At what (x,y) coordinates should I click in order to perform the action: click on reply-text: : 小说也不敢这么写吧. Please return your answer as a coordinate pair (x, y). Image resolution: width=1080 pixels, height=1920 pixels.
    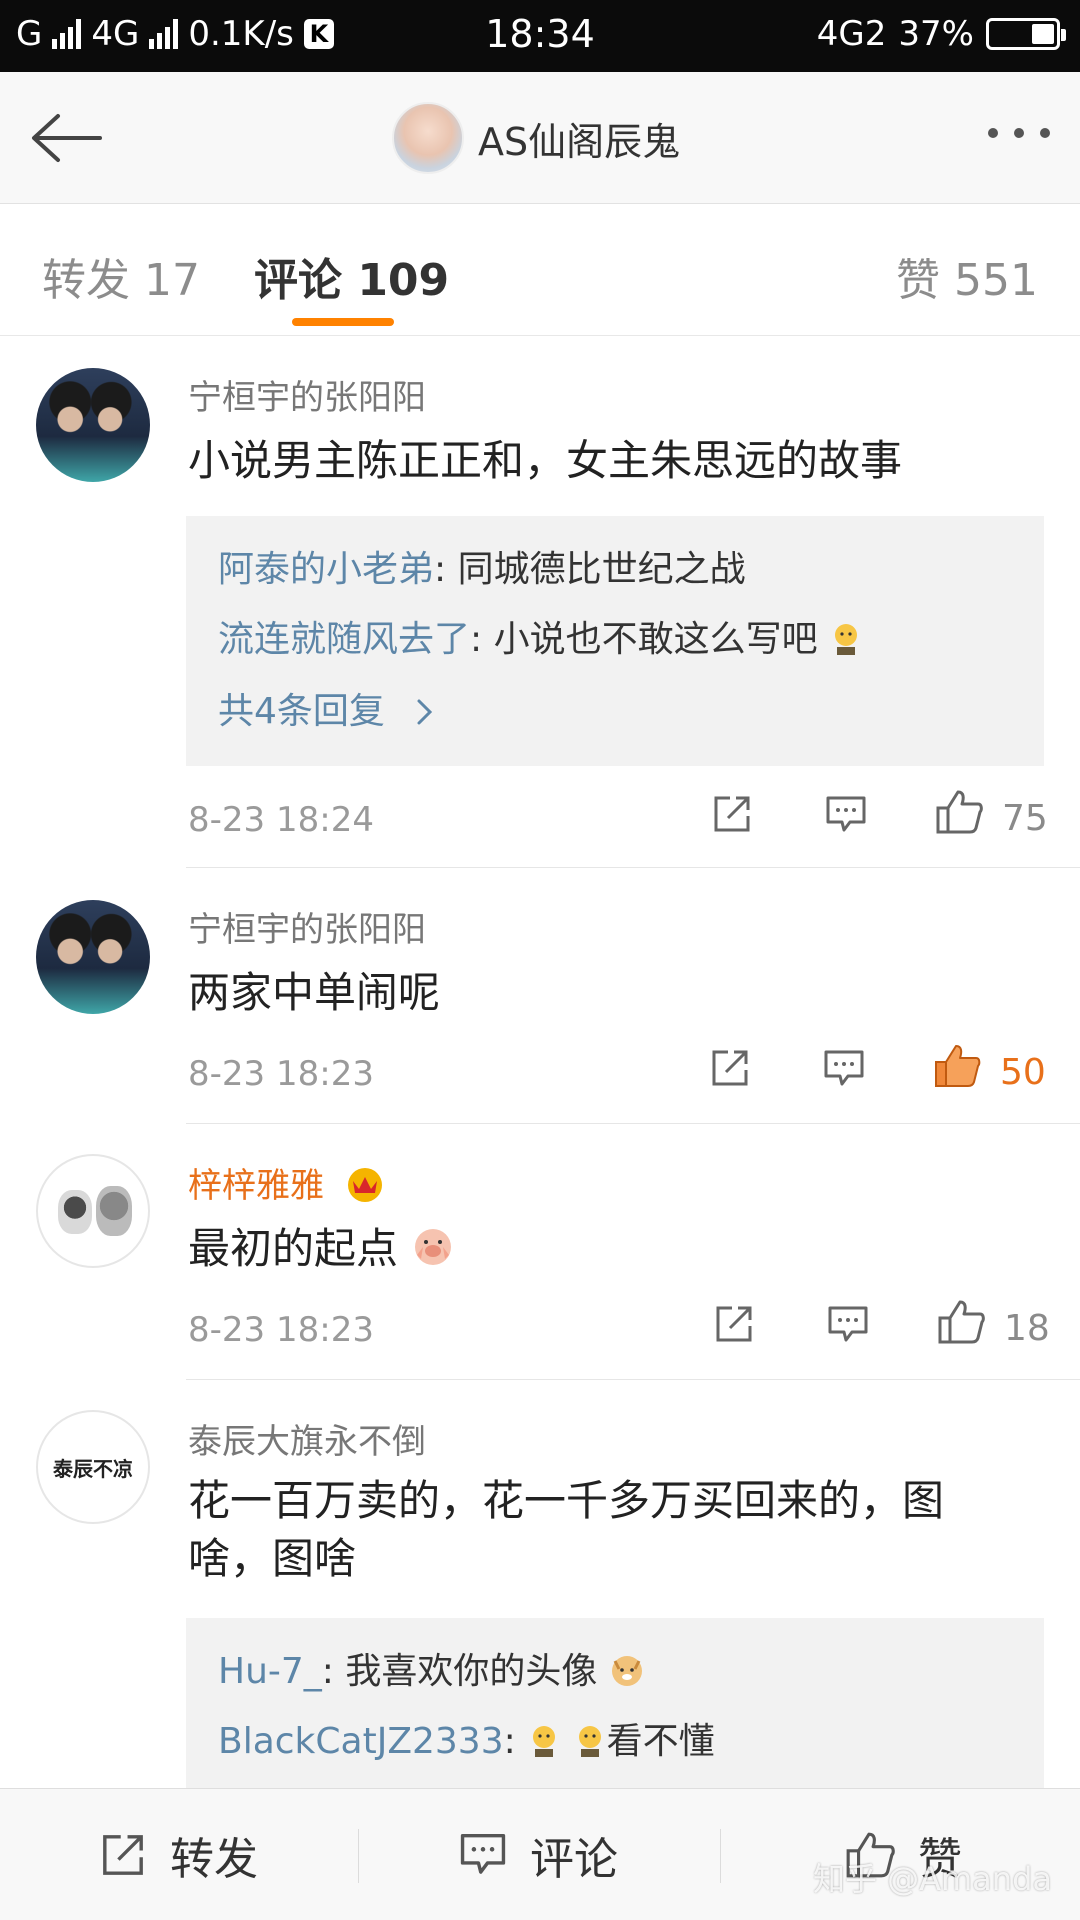
    Looking at the image, I should click on (644, 639).